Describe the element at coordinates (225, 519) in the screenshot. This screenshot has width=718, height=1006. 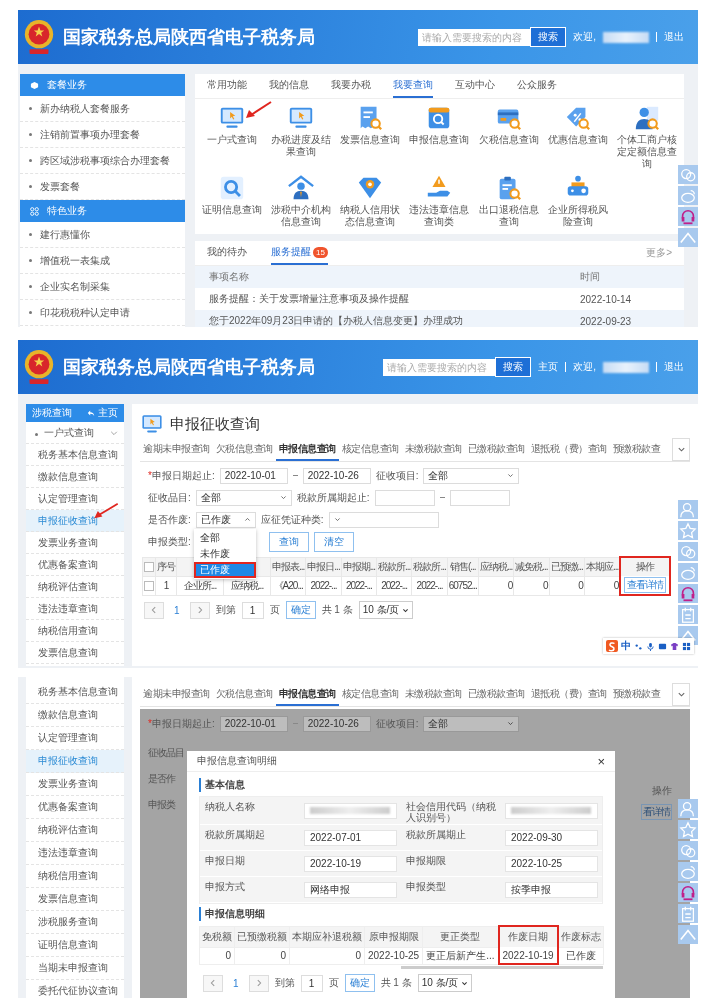
I see `select-field: 已作废` at that location.